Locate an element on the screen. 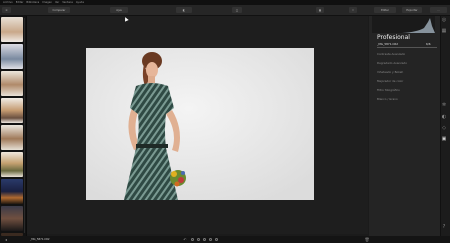  adjust-icon: ▣ is located at coordinates (444, 139).